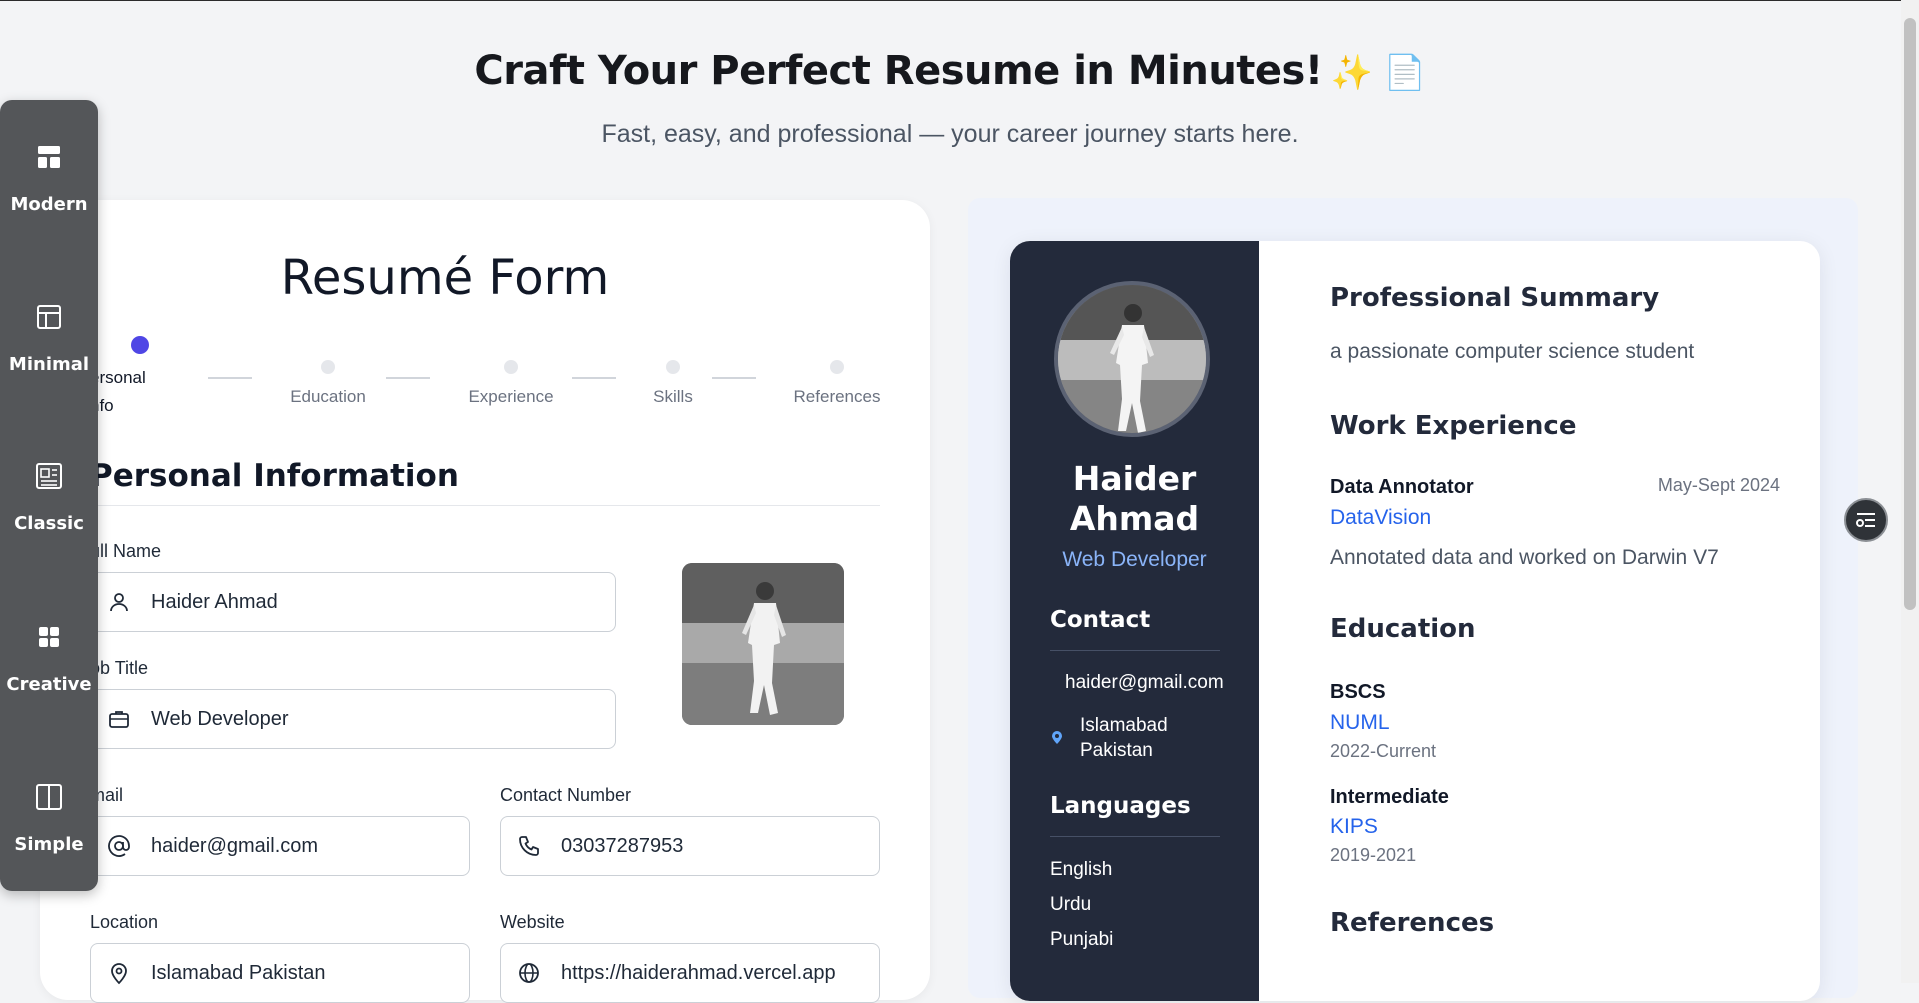 This screenshot has height=1003, width=1919. What do you see at coordinates (1134, 559) in the screenshot?
I see `resume-job-title: Web Developer` at bounding box center [1134, 559].